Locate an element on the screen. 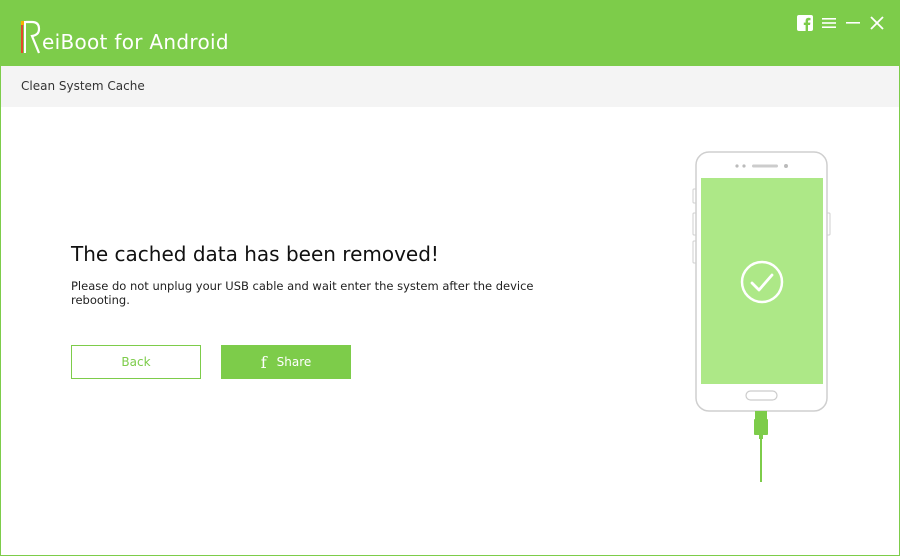 The image size is (900, 556). title-bar: eiBoot for Android is located at coordinates (450, 33).